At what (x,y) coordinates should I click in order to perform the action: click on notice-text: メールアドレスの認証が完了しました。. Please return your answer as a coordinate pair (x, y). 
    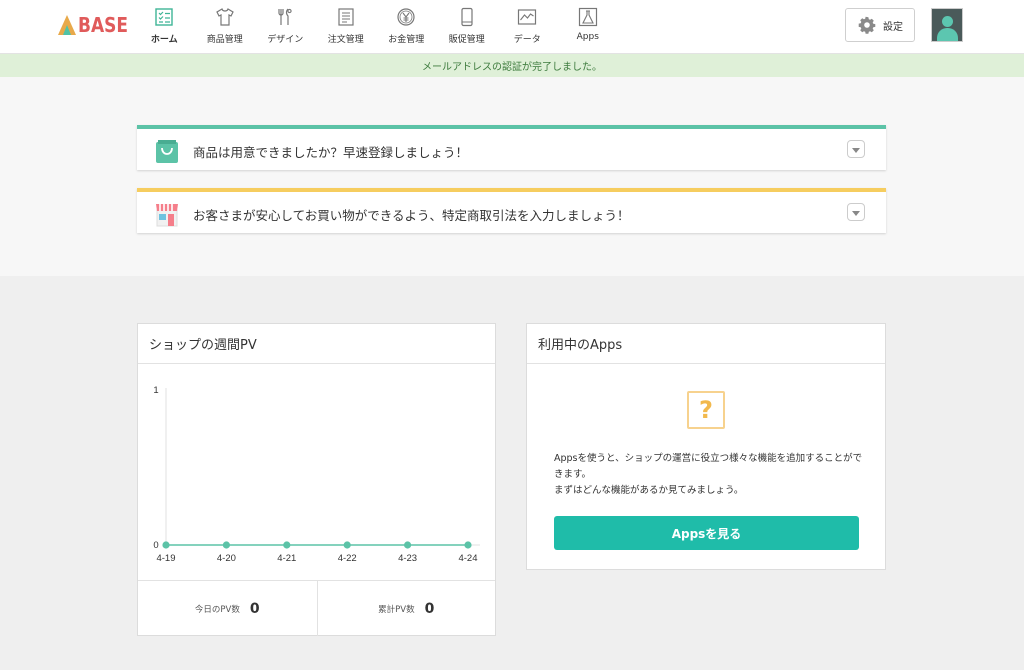
    Looking at the image, I should click on (512, 67).